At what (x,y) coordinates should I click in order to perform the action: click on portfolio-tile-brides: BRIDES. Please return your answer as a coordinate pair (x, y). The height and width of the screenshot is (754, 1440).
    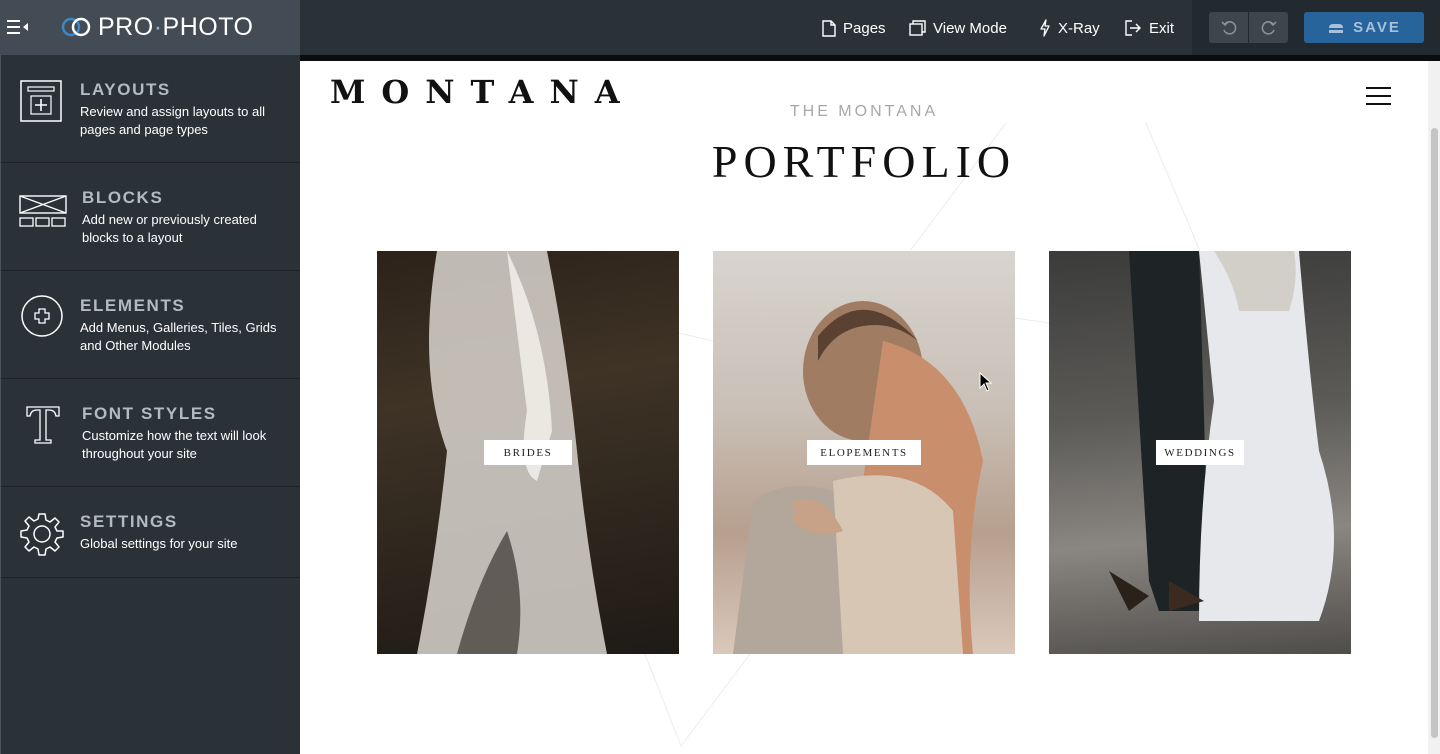
    Looking at the image, I should click on (528, 452).